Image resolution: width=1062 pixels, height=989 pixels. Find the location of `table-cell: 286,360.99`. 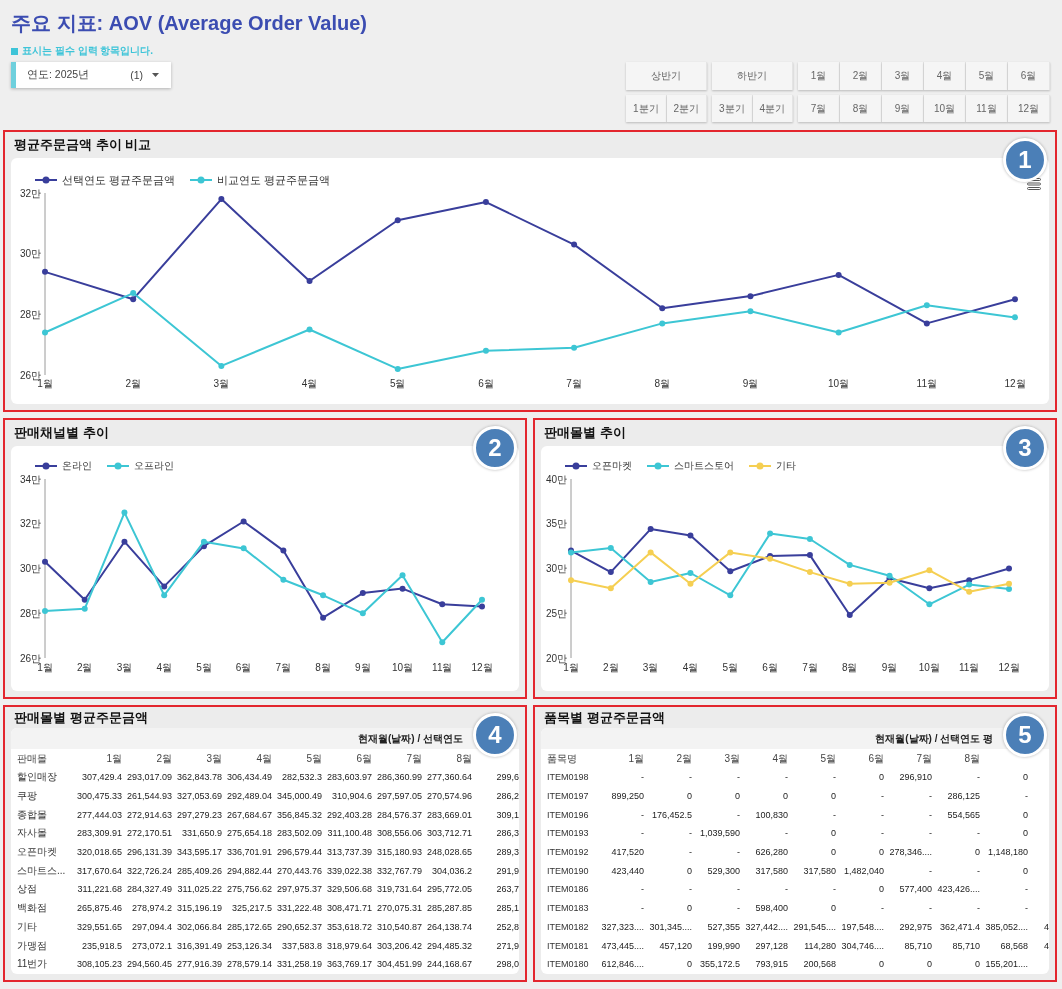

table-cell: 286,360.99 is located at coordinates (399, 777).